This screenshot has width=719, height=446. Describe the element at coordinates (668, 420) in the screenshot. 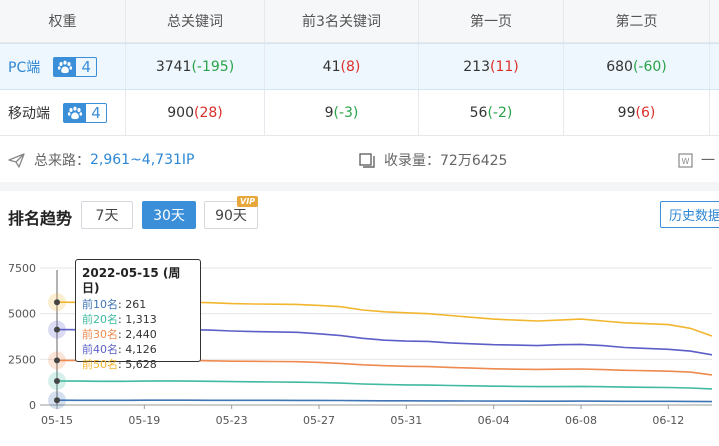

I see `x-tick-label: 06-12` at that location.